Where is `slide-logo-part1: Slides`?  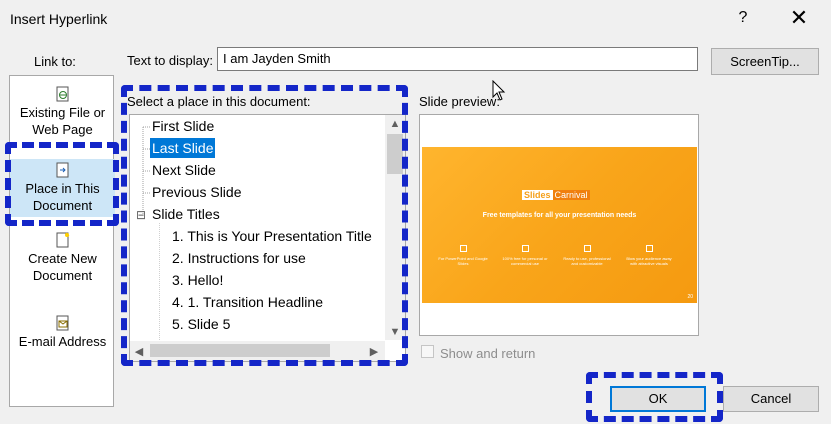
slide-logo-part1: Slides is located at coordinates (537, 195).